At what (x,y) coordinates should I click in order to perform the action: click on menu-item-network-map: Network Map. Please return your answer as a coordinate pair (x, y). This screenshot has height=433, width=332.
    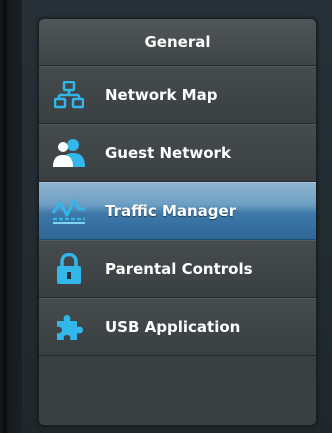
    Looking at the image, I should click on (177, 95).